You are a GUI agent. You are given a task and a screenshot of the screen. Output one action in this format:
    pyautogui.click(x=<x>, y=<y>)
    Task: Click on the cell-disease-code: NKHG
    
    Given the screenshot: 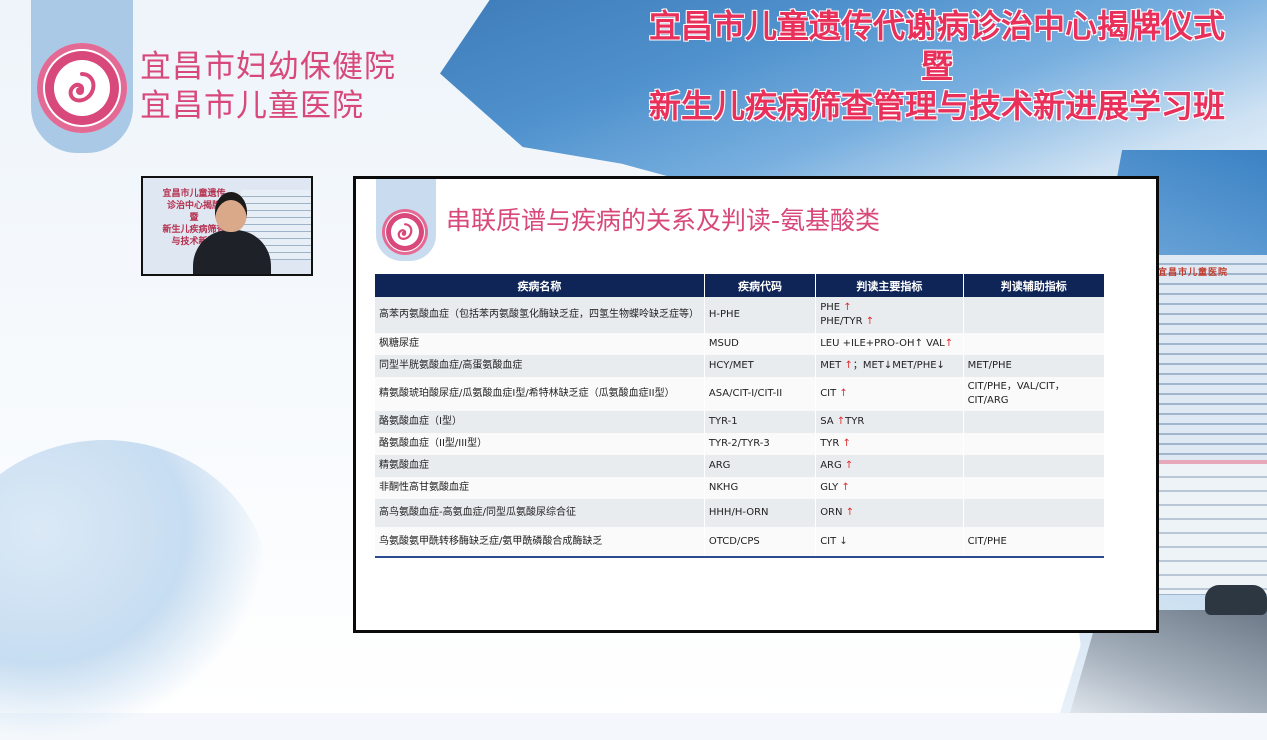 What is the action you would take?
    pyautogui.click(x=760, y=488)
    